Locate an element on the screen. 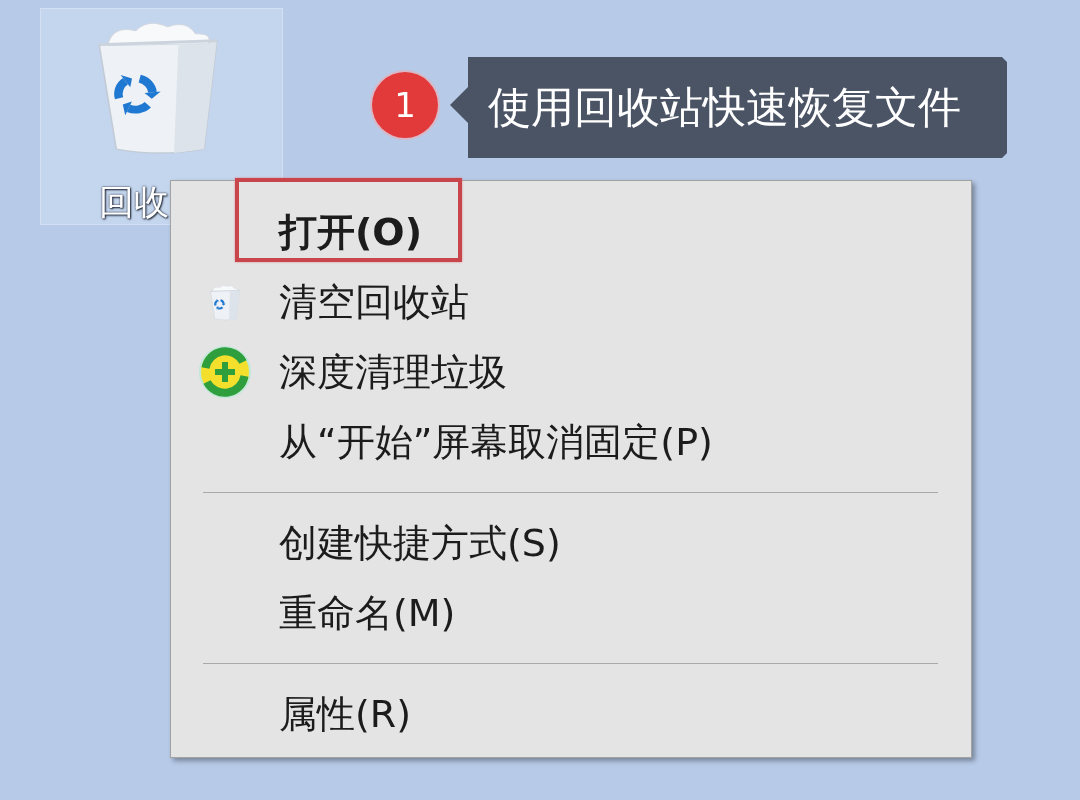  menu-item: 深度清理垃圾 is located at coordinates (571, 372).